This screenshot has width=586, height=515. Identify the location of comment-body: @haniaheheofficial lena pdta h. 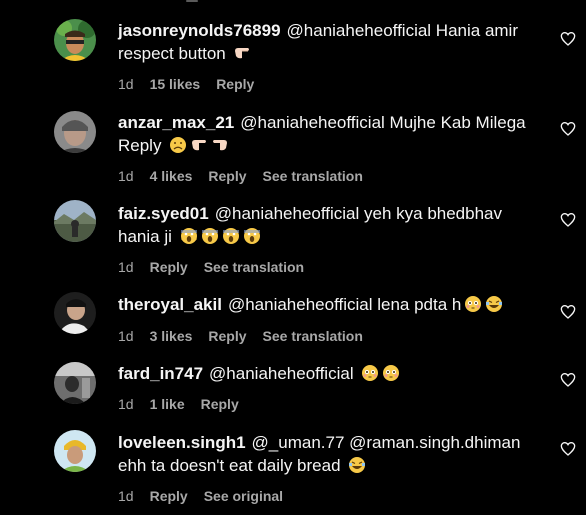
(344, 304).